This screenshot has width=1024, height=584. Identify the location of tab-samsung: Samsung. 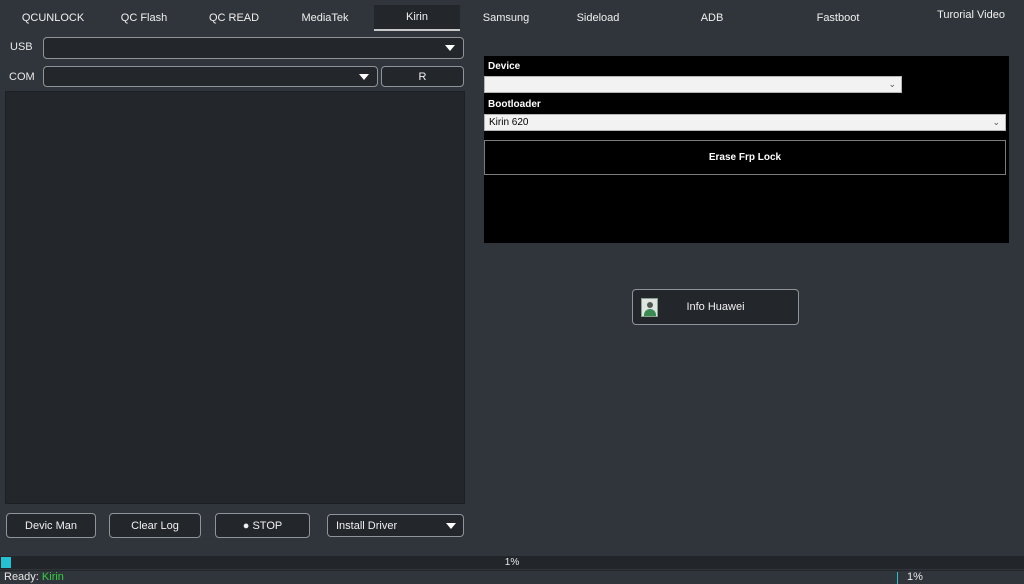
(506, 18).